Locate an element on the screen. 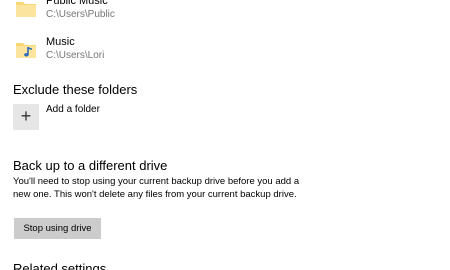 The image size is (450, 270). folder-icon is located at coordinates (26, 9).